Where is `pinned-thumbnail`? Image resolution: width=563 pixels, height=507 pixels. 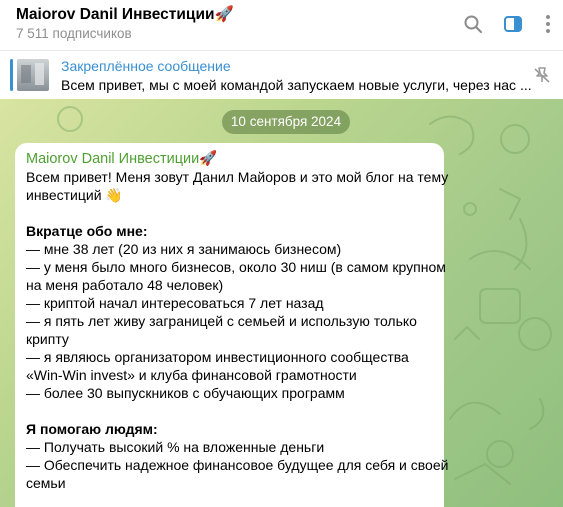 pinned-thumbnail is located at coordinates (33, 75).